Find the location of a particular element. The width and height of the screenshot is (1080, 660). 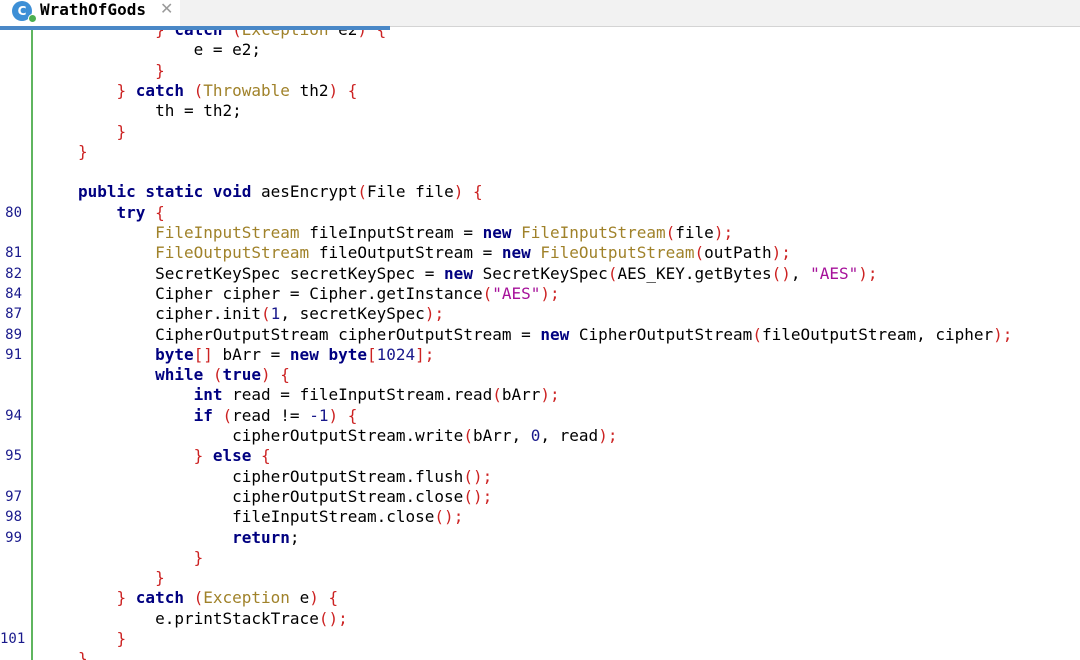

vcs-change-marker is located at coordinates (32, 345).